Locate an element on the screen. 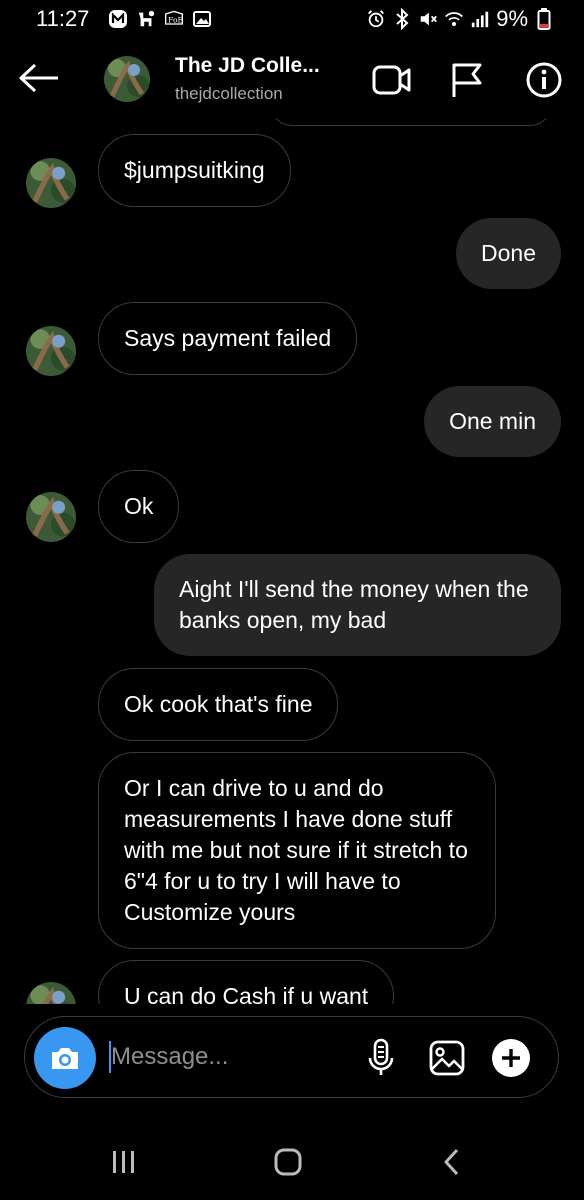 This screenshot has width=584, height=1200. video-call-button is located at coordinates (392, 80).